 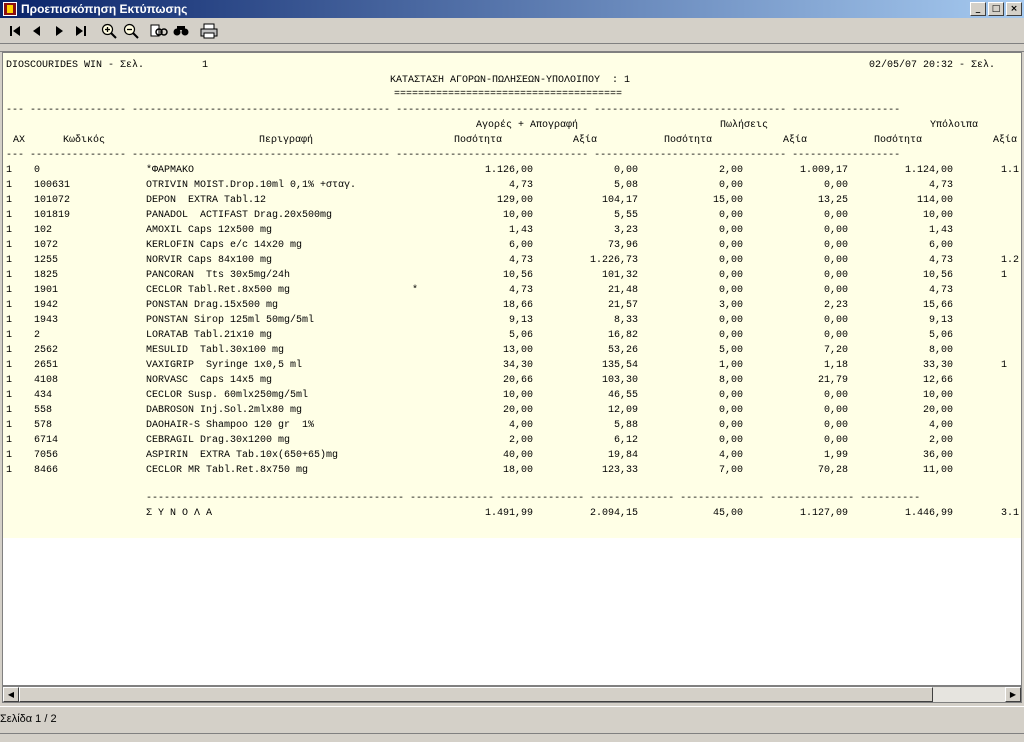 I want to click on cell-balance-qty: 15,66, so click(x=937, y=305).